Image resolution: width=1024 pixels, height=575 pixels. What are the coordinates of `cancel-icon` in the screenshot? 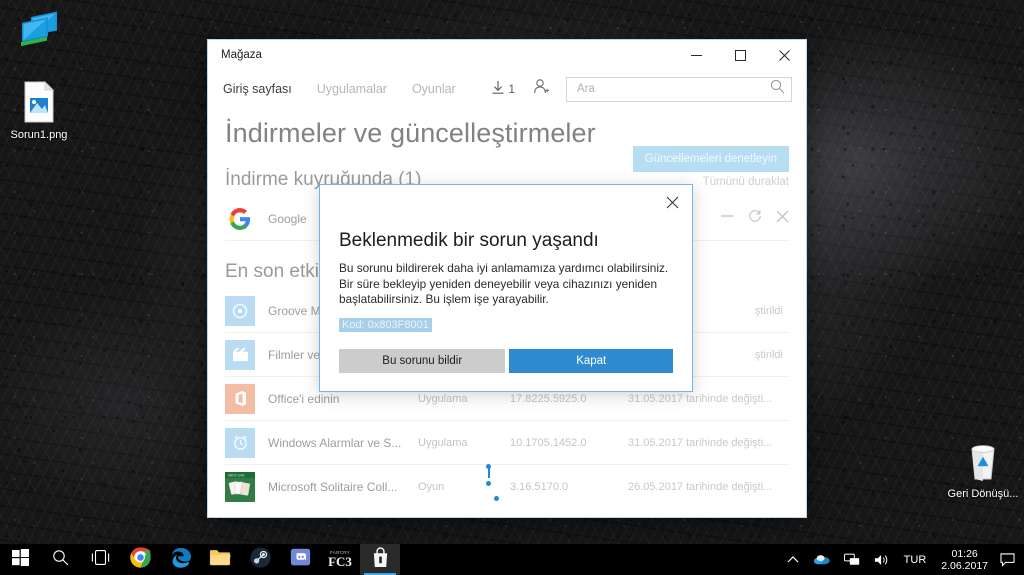 It's located at (782, 219).